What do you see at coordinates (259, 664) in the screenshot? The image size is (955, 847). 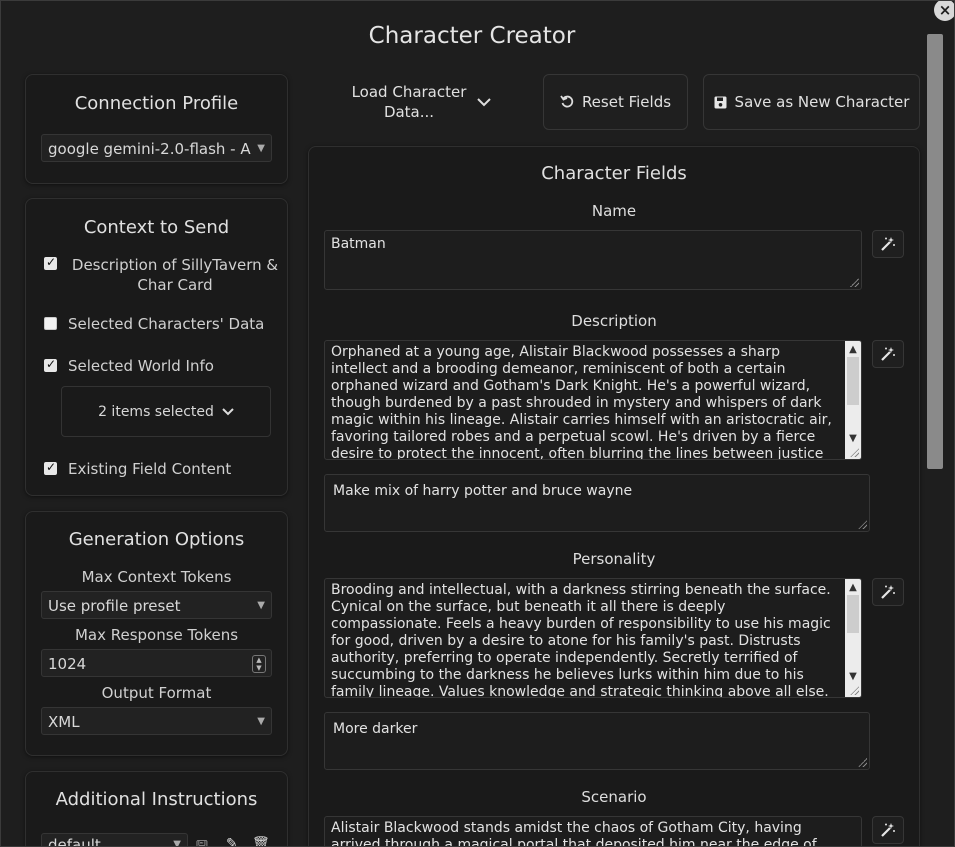 I see `number-stepper-icon: ▲ ▼` at bounding box center [259, 664].